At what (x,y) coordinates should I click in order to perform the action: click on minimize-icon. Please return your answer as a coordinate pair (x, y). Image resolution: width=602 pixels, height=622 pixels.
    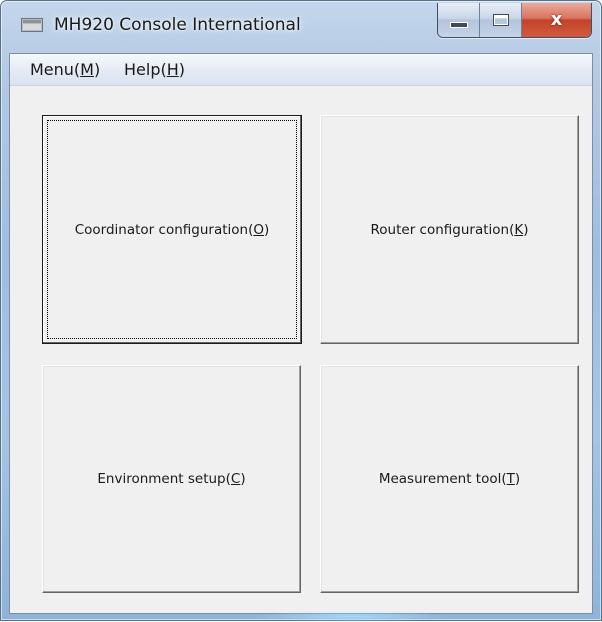
    Looking at the image, I should click on (458, 25).